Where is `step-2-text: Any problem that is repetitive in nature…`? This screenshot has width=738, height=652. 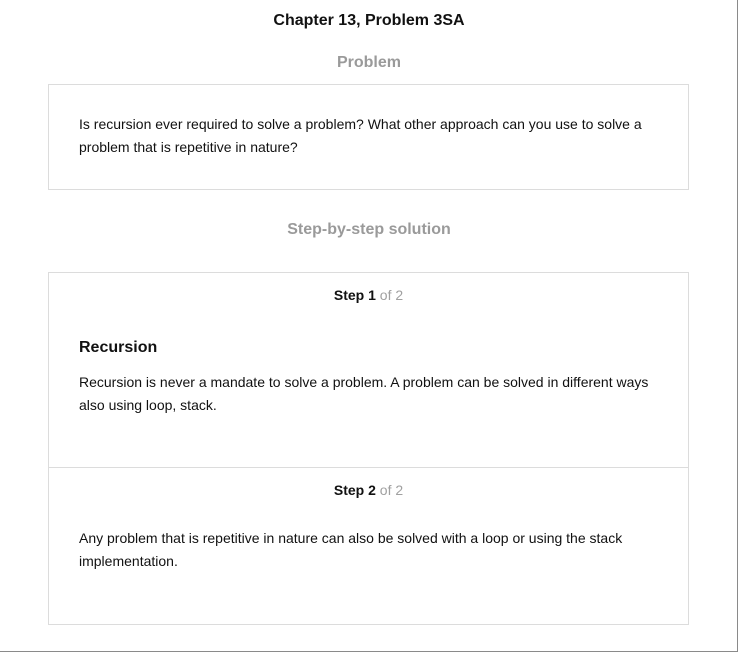
step-2-text: Any problem that is repetitive in nature… is located at coordinates (351, 549).